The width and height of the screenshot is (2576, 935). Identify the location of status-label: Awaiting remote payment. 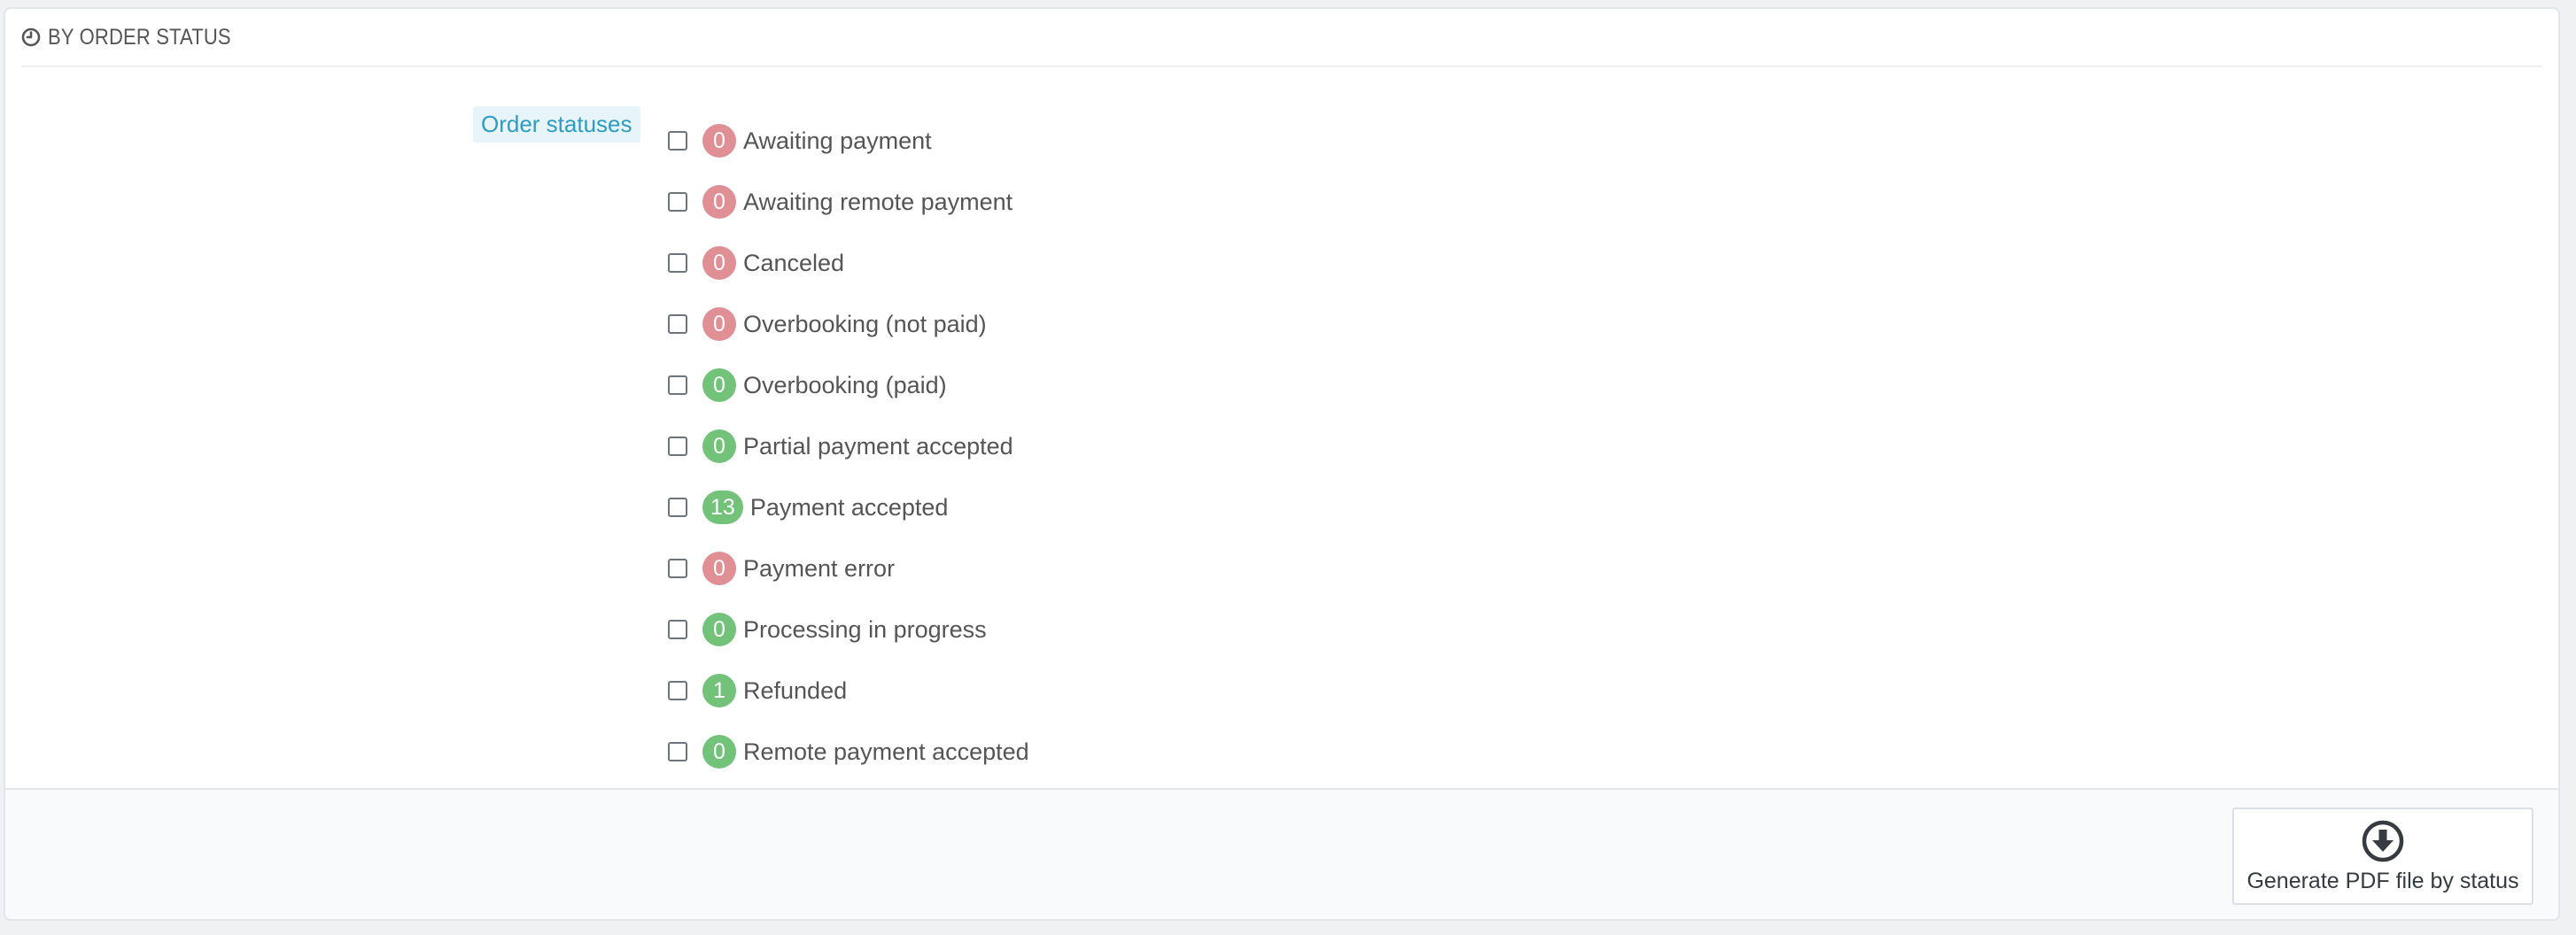
(878, 202).